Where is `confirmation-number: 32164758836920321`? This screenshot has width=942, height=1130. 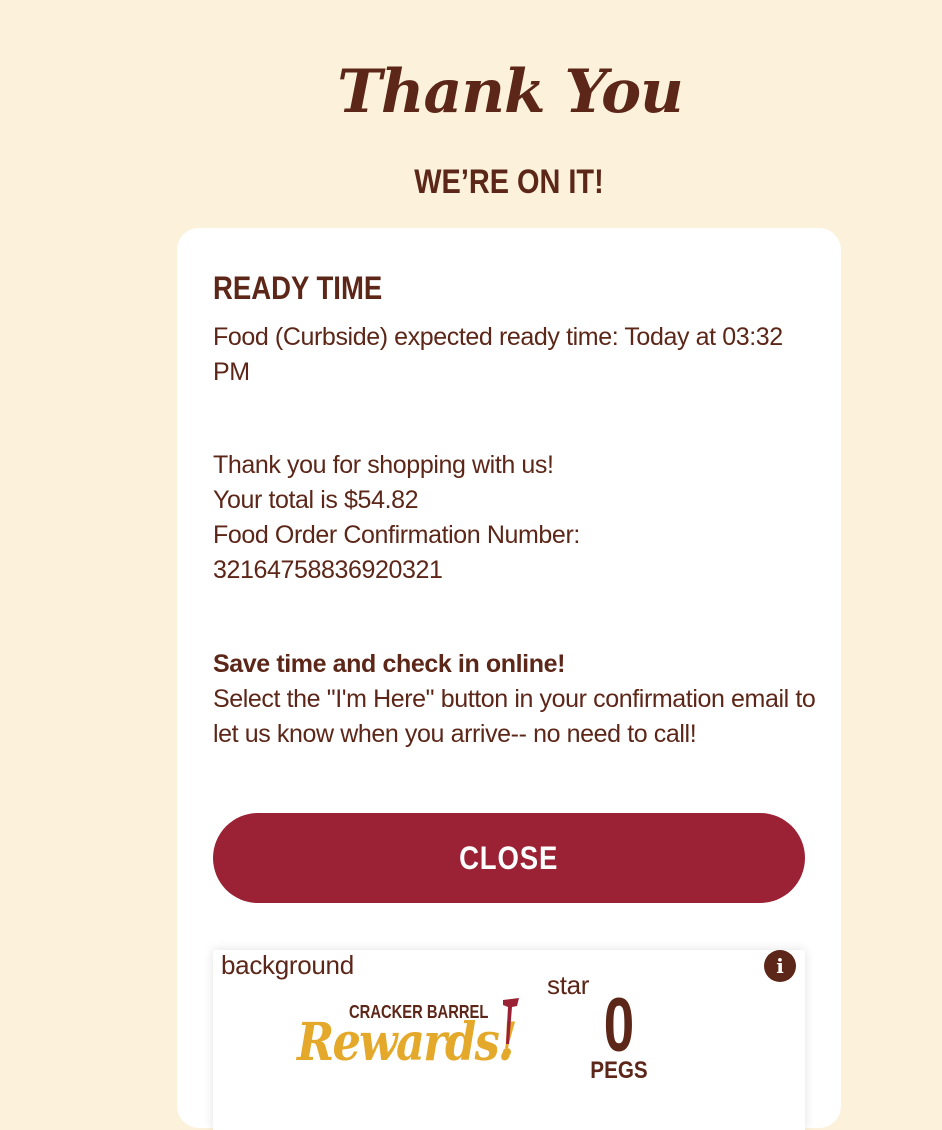 confirmation-number: 32164758836920321 is located at coordinates (328, 570).